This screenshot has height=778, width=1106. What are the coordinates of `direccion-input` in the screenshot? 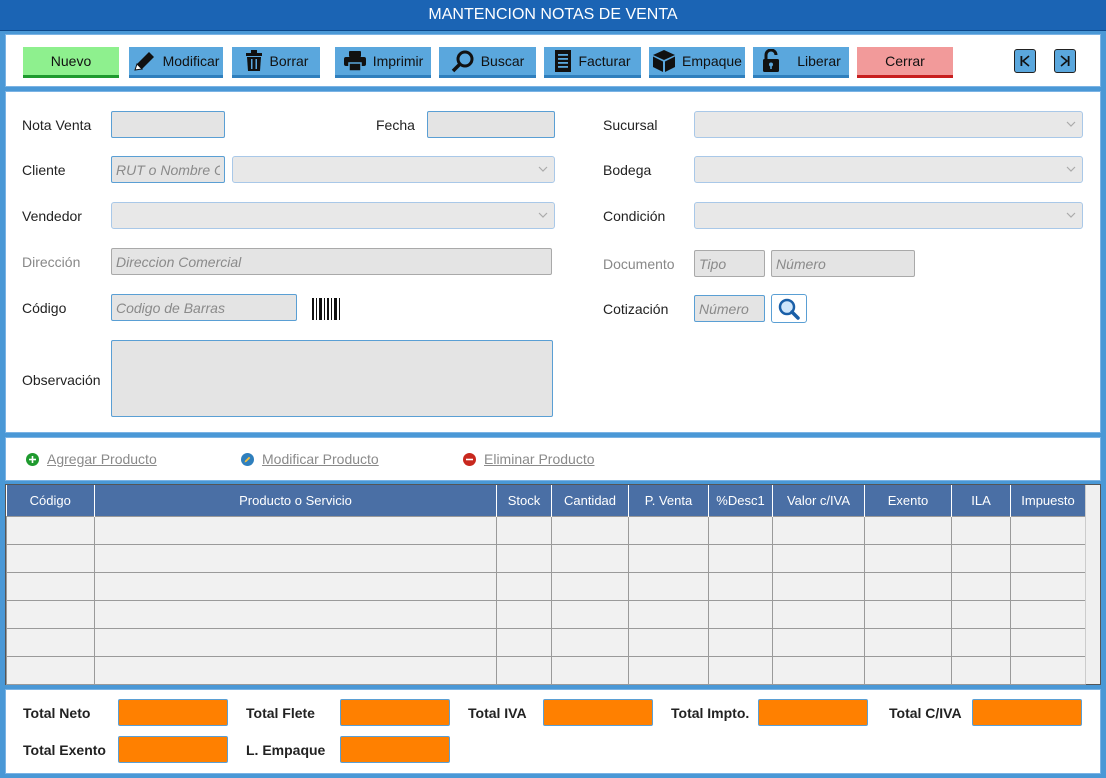 It's located at (331, 261).